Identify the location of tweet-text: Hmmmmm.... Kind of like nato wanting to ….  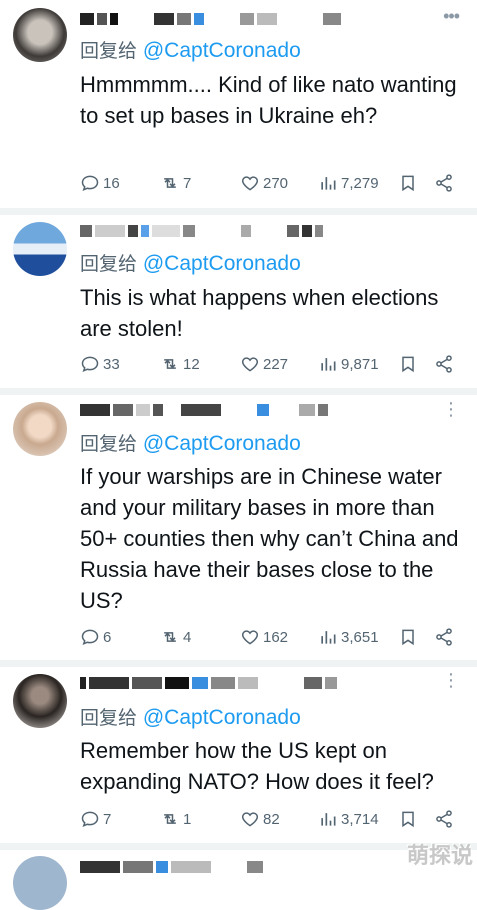
(268, 100).